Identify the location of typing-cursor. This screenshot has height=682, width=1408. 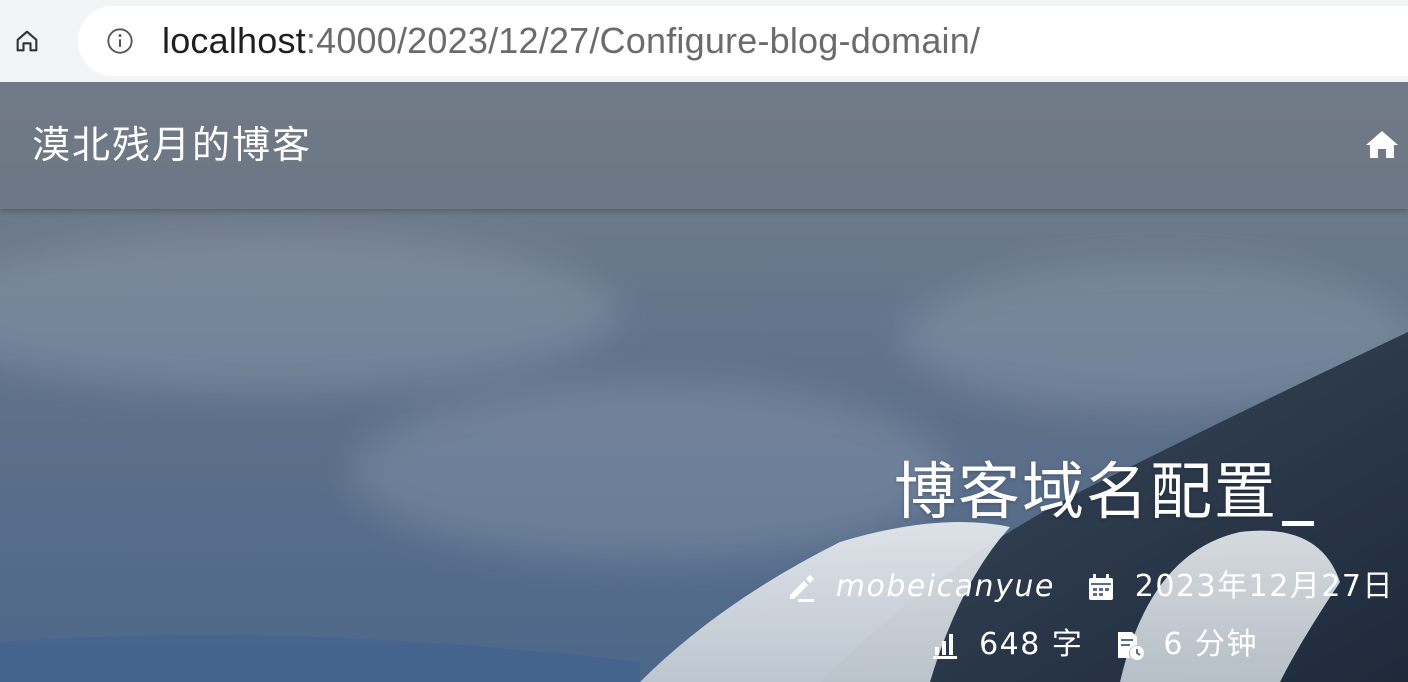
(1298, 523).